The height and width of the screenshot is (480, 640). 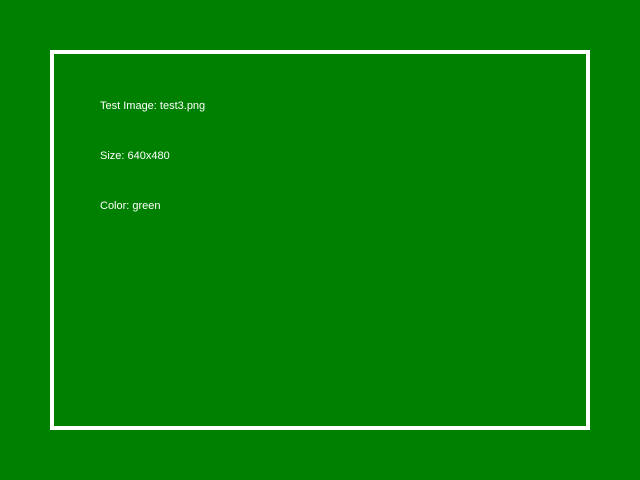 I want to click on test-image-label: Test Image: test3.png, so click(x=153, y=106).